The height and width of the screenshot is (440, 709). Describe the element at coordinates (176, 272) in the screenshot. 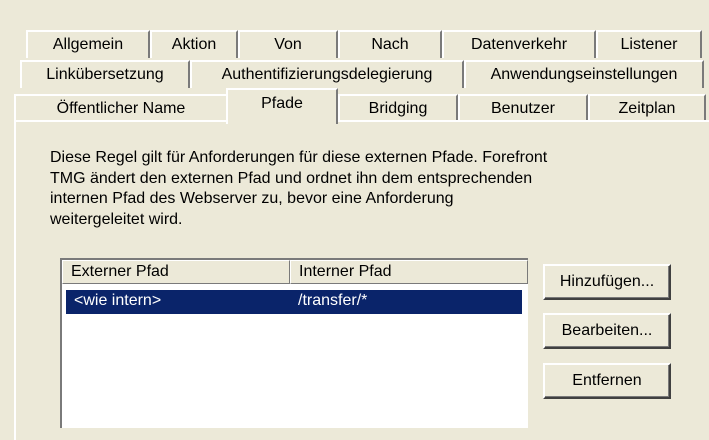

I see `column-header-externer-pfad: Externer Pfad` at that location.